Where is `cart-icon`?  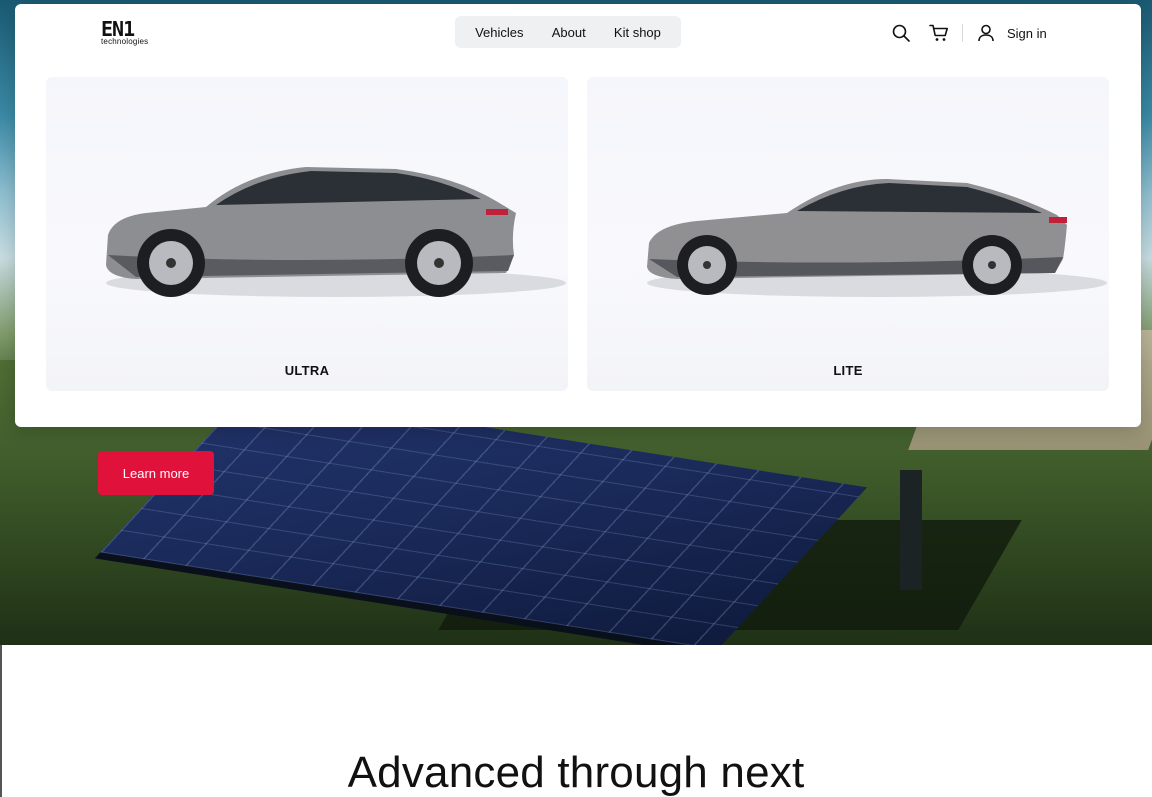 cart-icon is located at coordinates (939, 33).